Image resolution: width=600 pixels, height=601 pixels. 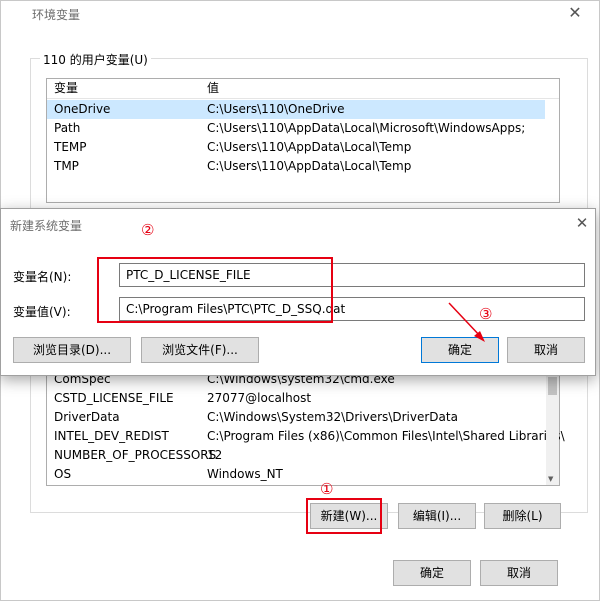 I want to click on row-variable-value: 12, so click(x=215, y=455).